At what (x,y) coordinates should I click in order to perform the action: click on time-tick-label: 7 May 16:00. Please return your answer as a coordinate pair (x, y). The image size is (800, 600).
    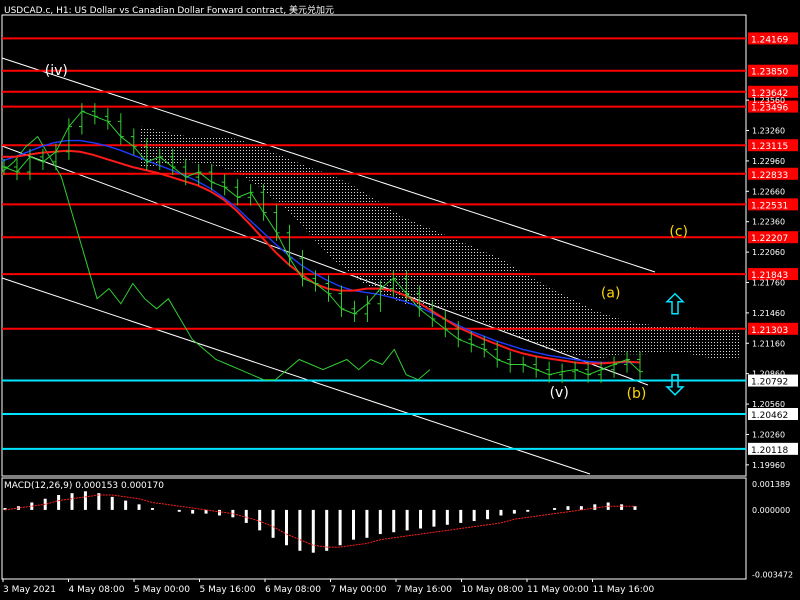
    Looking at the image, I should click on (424, 590).